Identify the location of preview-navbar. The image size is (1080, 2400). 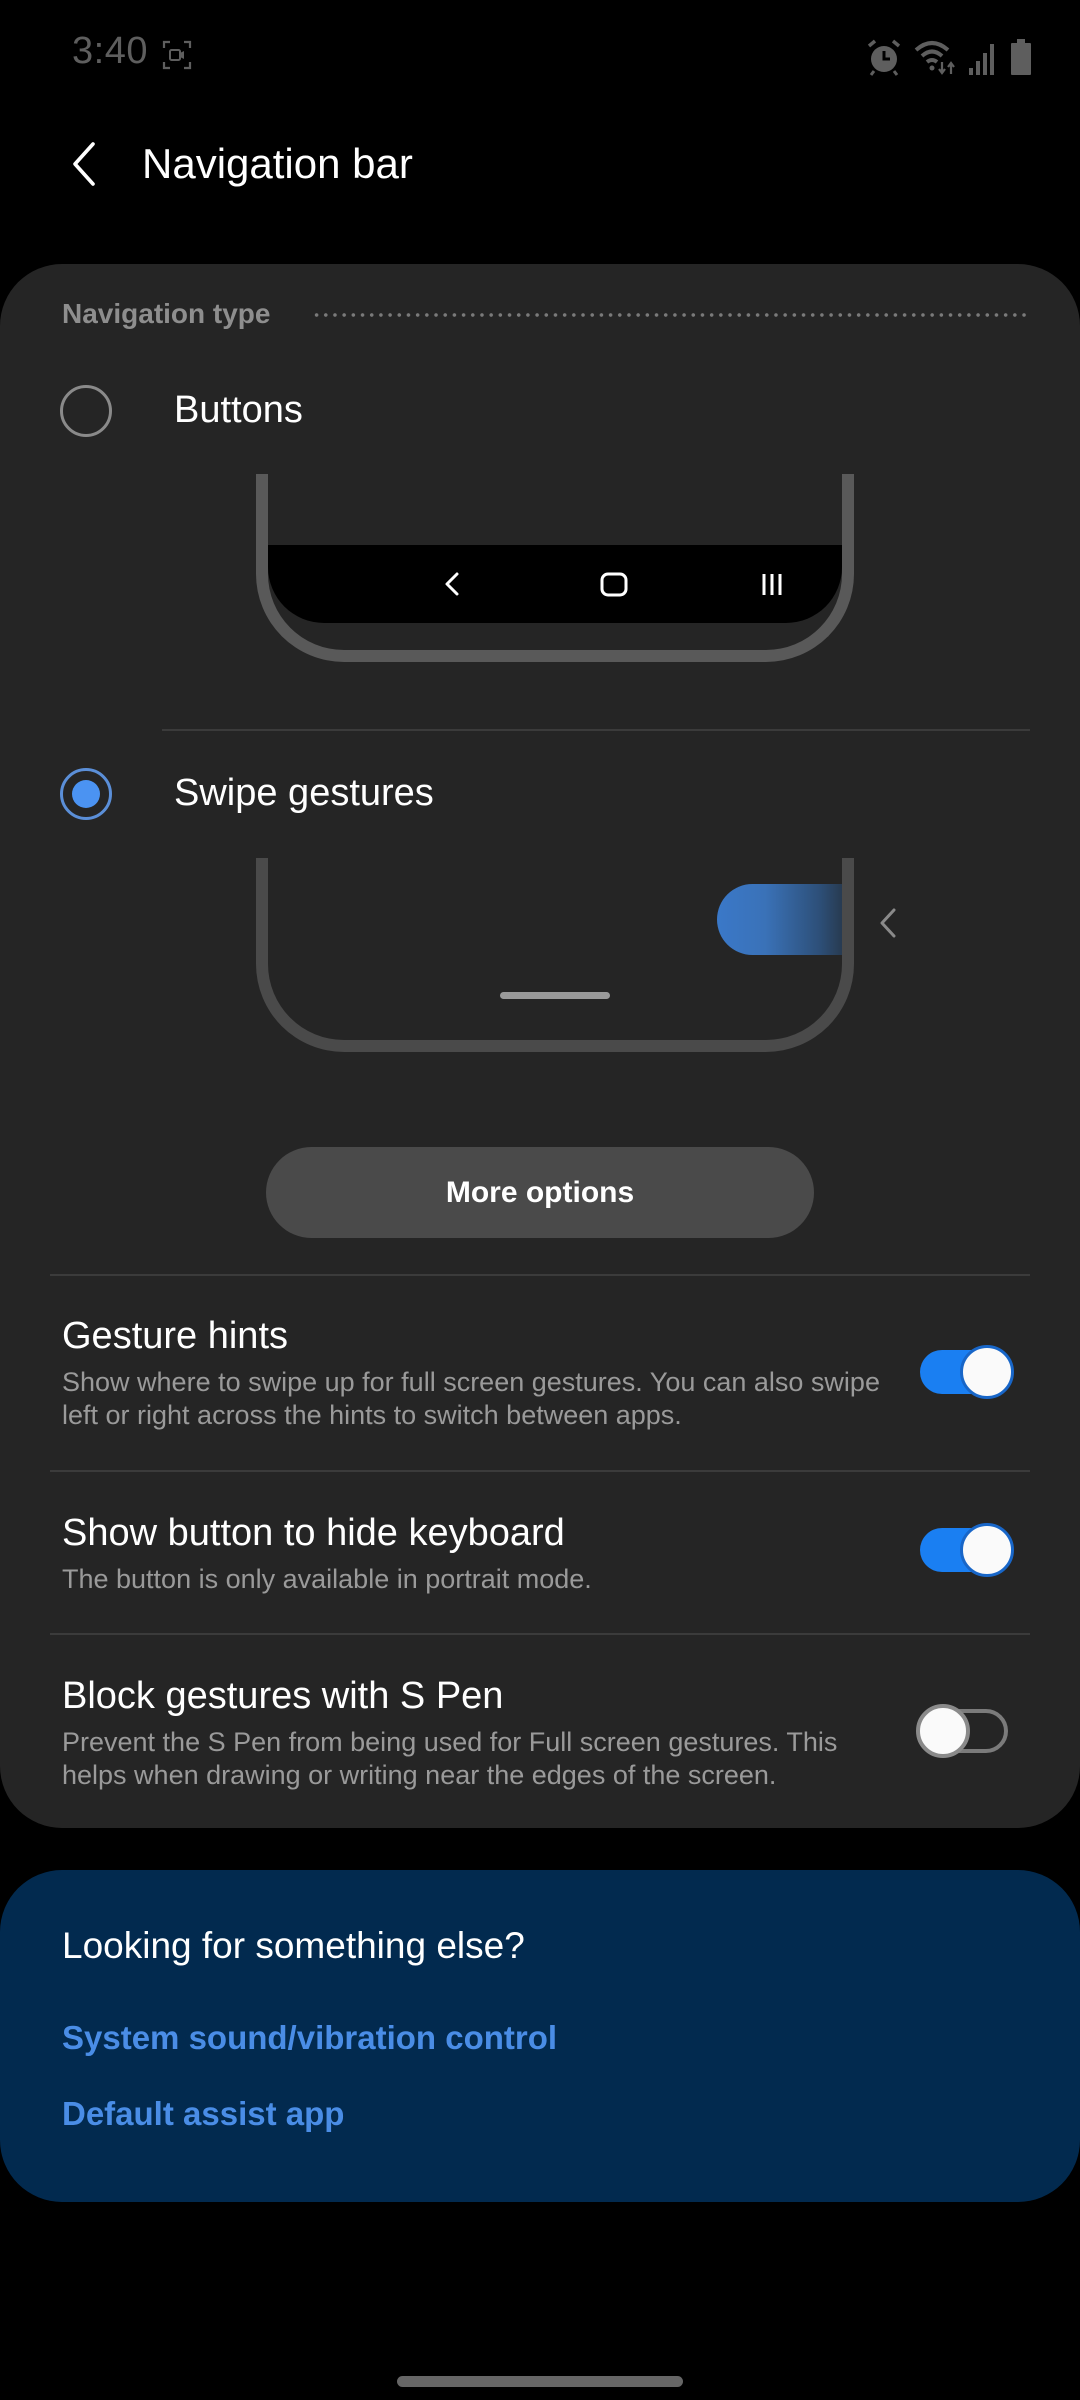
(555, 584).